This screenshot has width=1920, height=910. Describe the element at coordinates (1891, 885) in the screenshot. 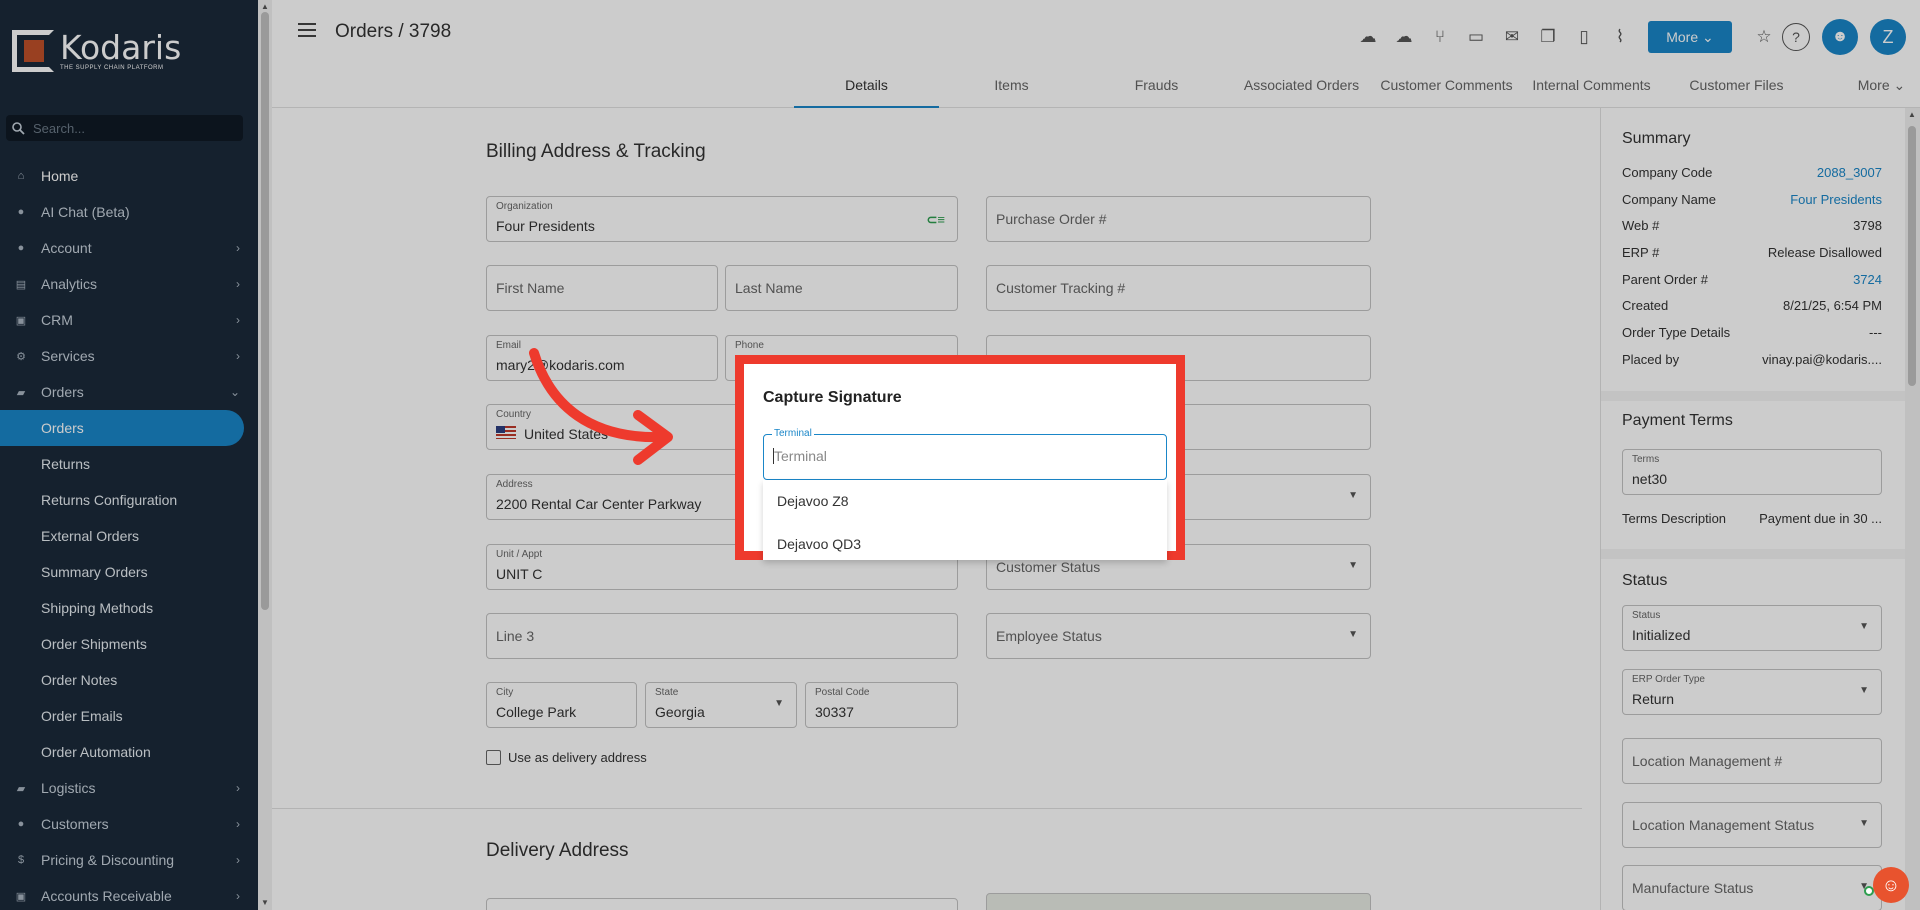

I see `chat-support-icon: ☺` at that location.